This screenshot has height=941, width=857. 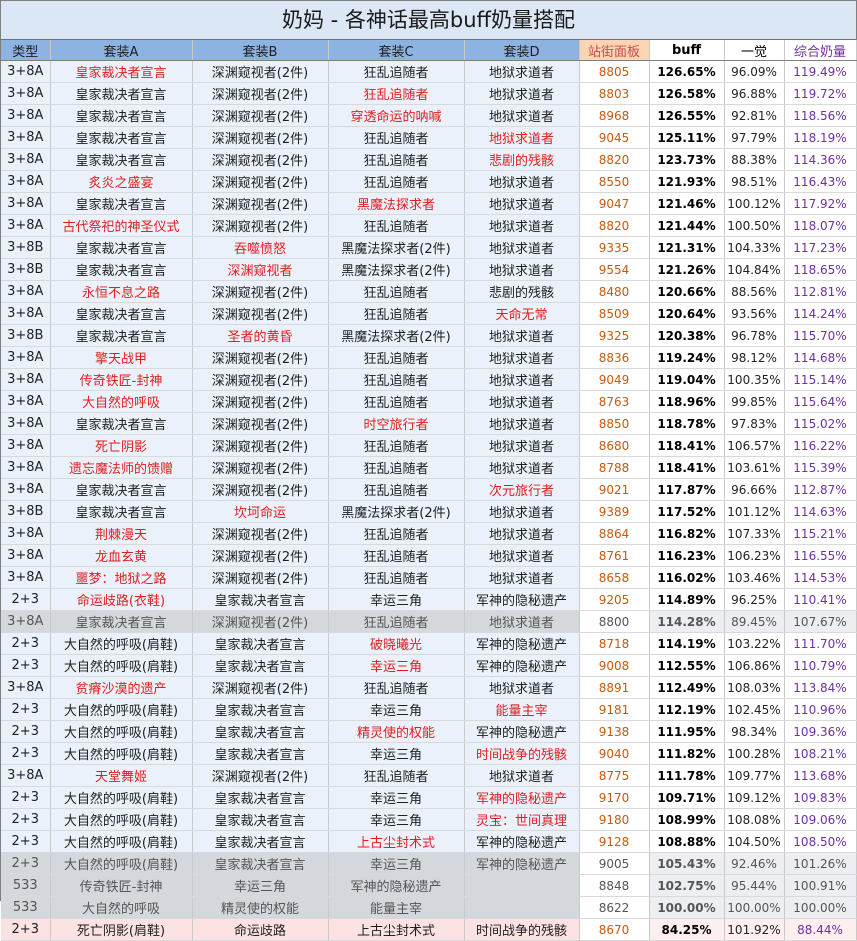 I want to click on cell-panel: 8788, so click(x=614, y=467).